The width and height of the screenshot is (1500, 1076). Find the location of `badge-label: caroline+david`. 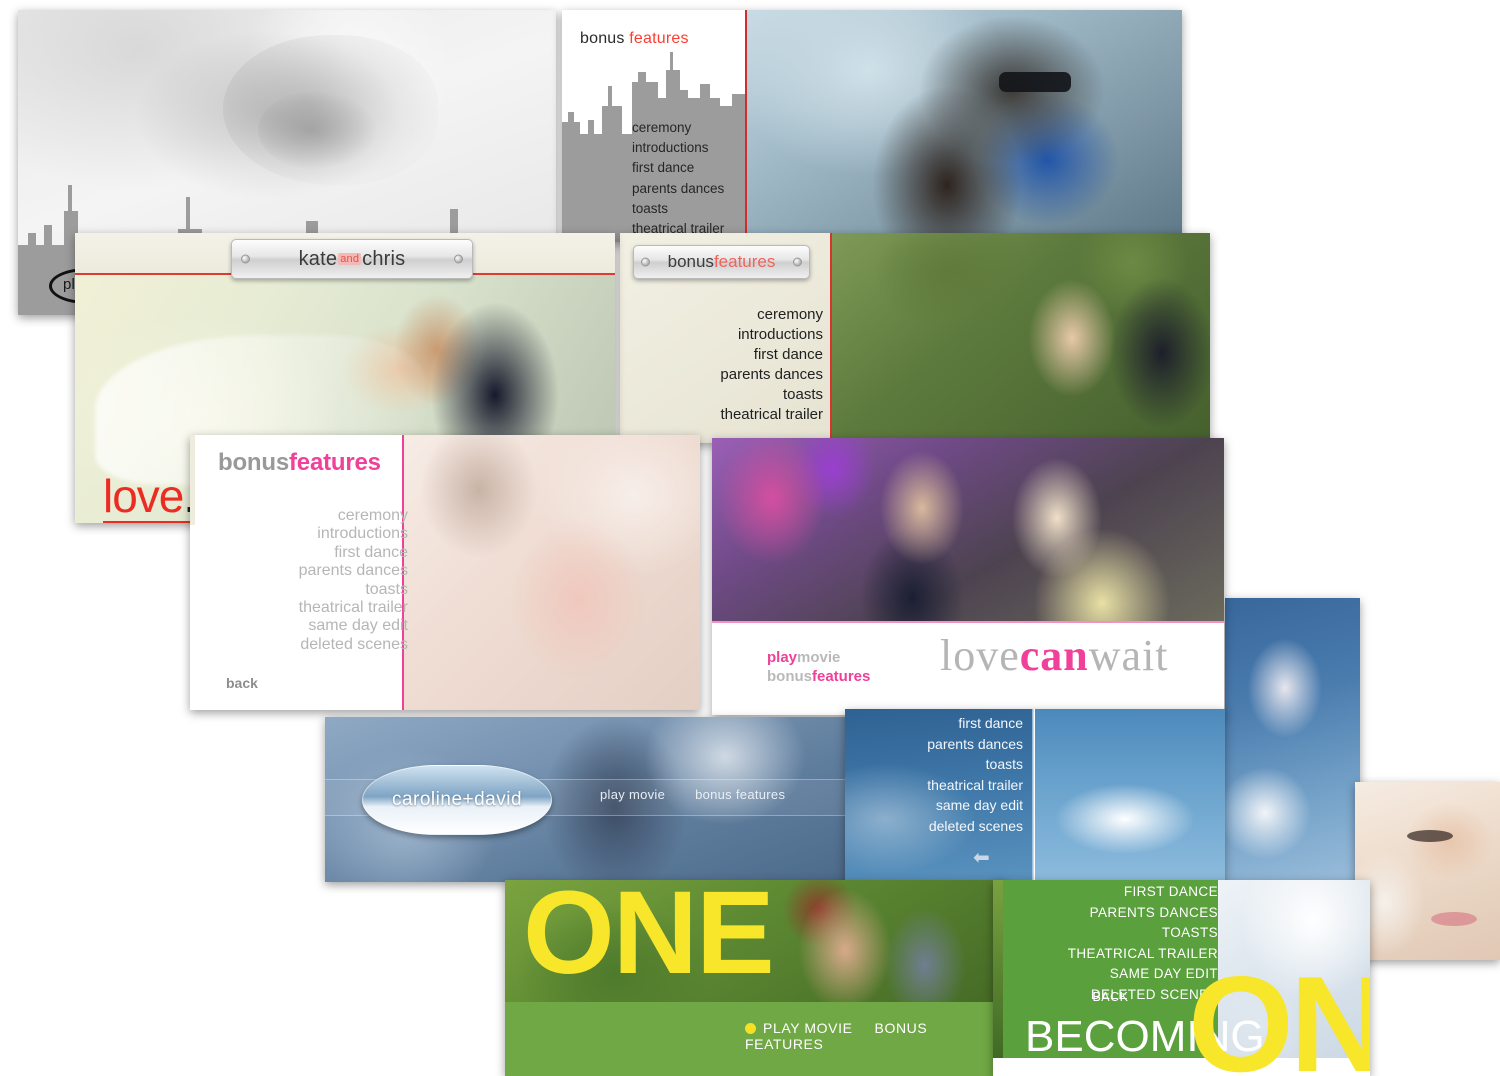

badge-label: caroline+david is located at coordinates (457, 799).